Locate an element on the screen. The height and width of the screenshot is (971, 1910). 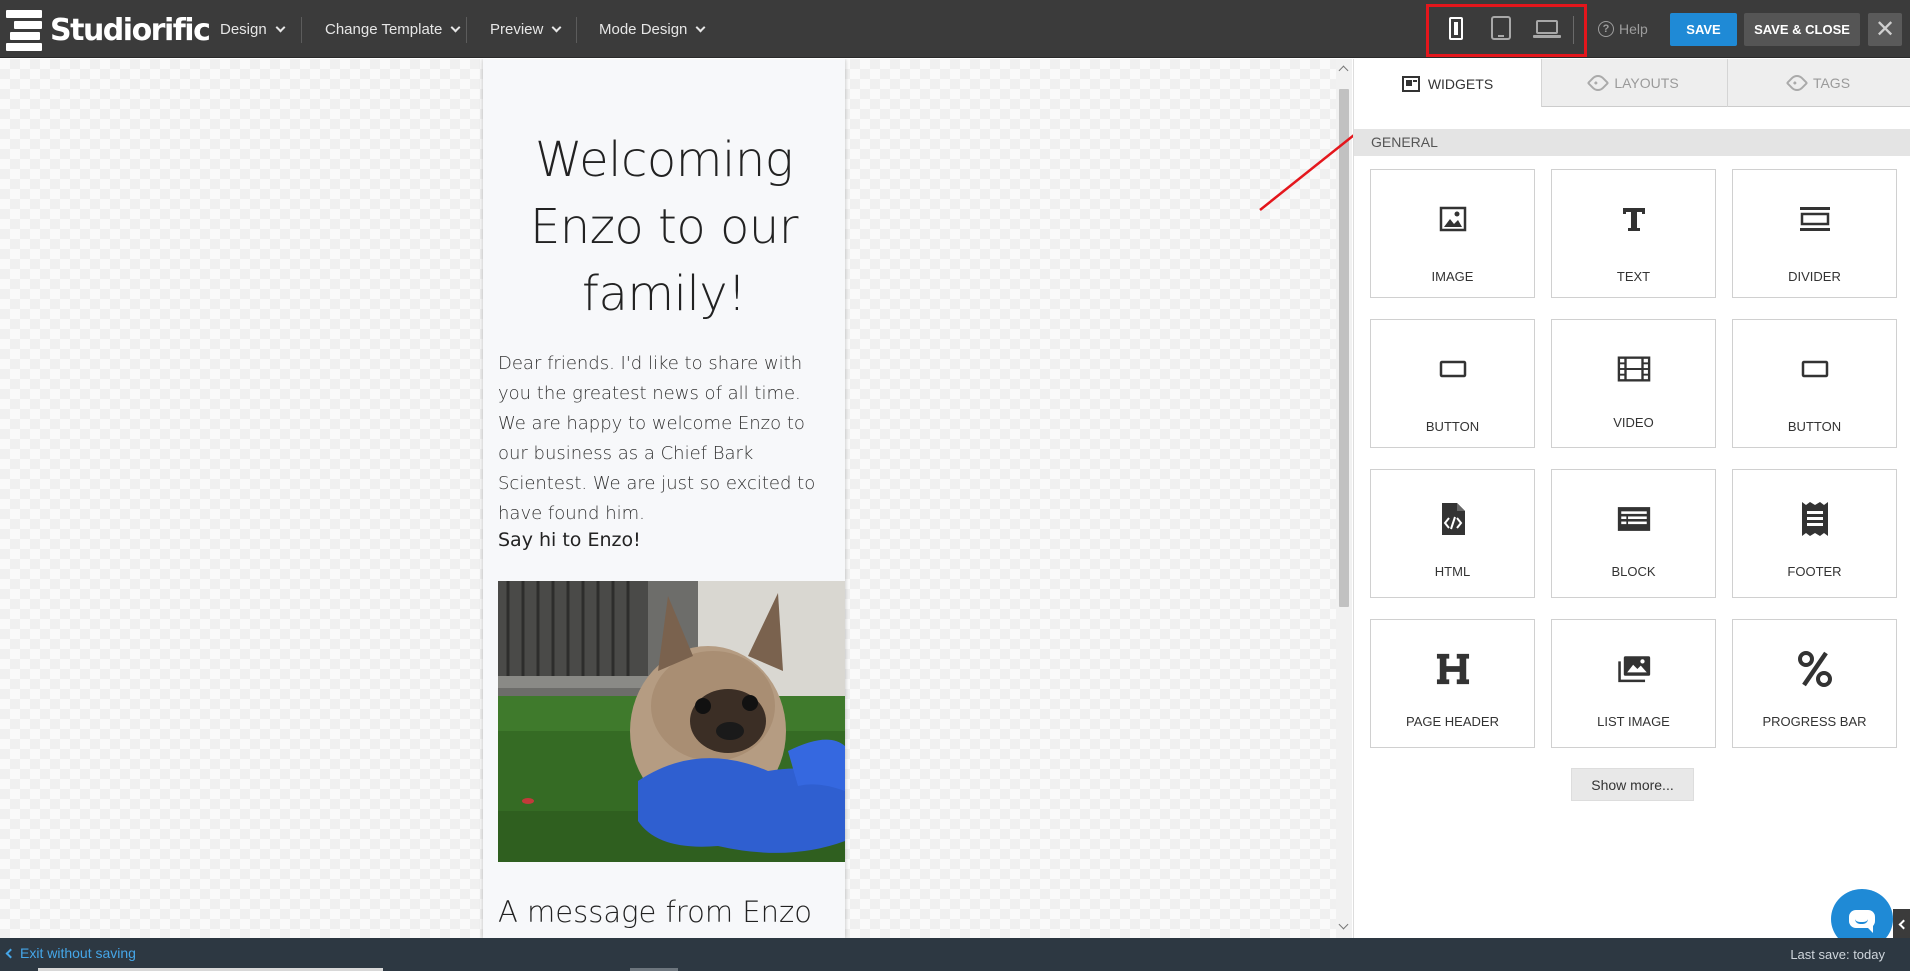
chat-icon is located at coordinates (1862, 921).